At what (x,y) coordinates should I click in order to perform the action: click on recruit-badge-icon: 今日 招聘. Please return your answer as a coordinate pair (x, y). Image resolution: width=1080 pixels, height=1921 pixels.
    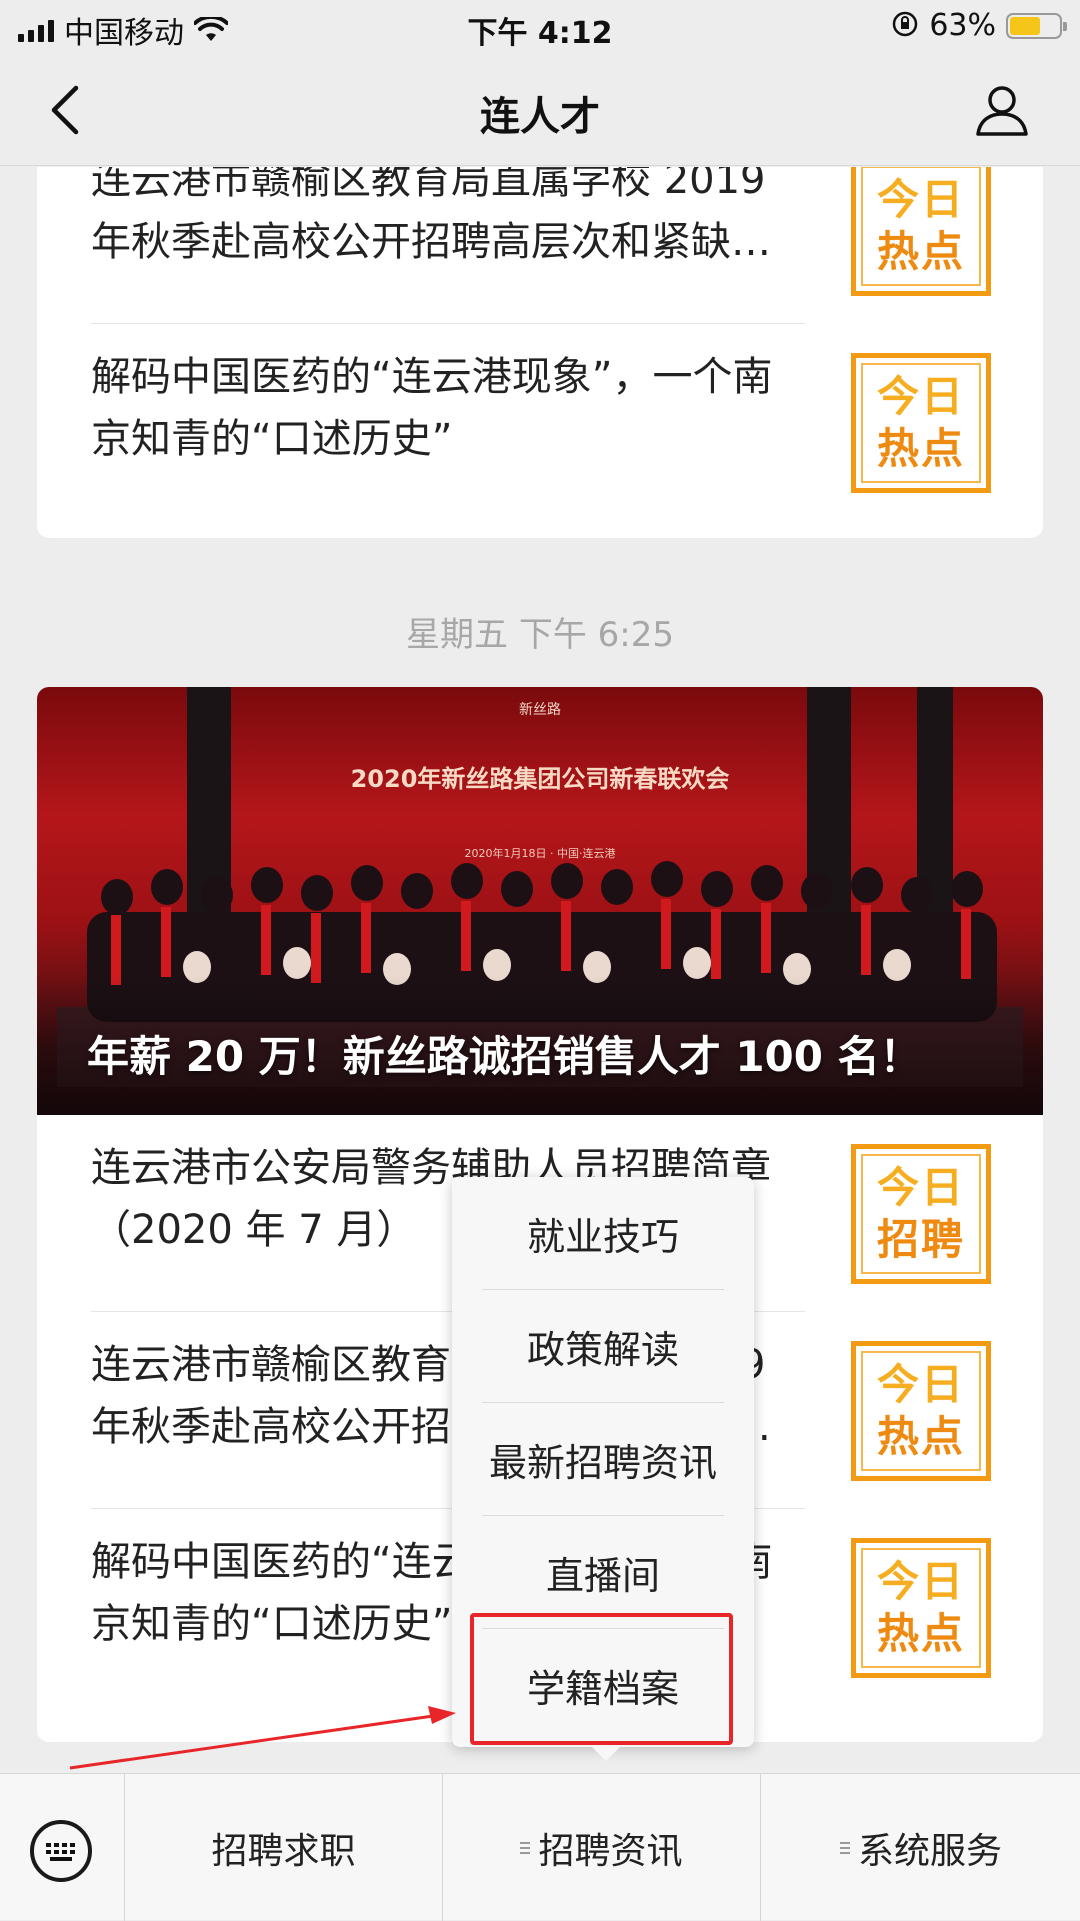
    Looking at the image, I should click on (921, 1214).